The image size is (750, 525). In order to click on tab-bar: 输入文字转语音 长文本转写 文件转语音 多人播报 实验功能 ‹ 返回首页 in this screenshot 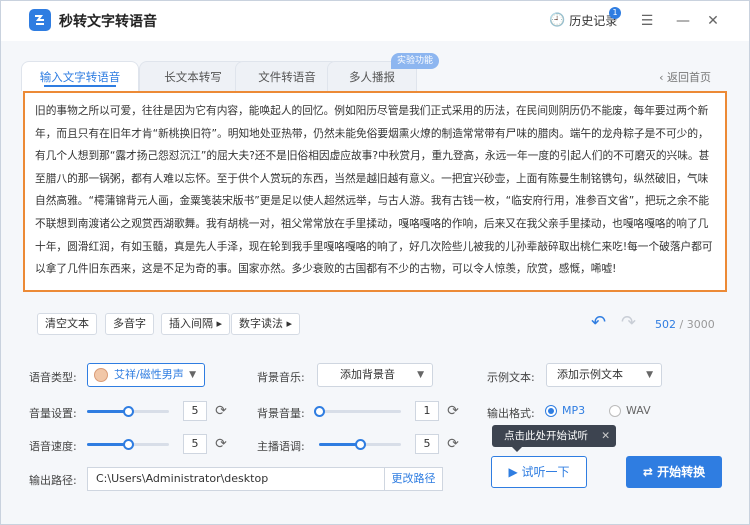, I will do `click(376, 72)`.